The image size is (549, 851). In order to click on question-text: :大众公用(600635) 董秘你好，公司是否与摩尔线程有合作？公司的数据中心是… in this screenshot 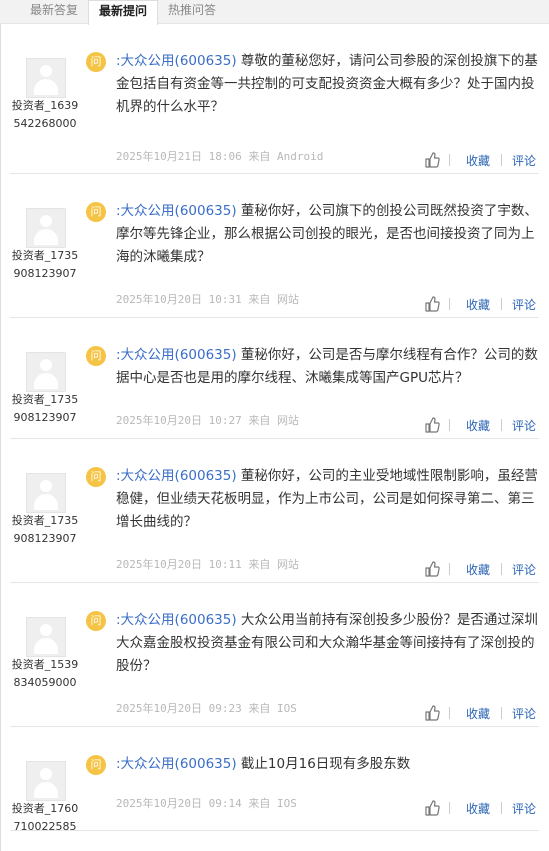, I will do `click(328, 367)`.